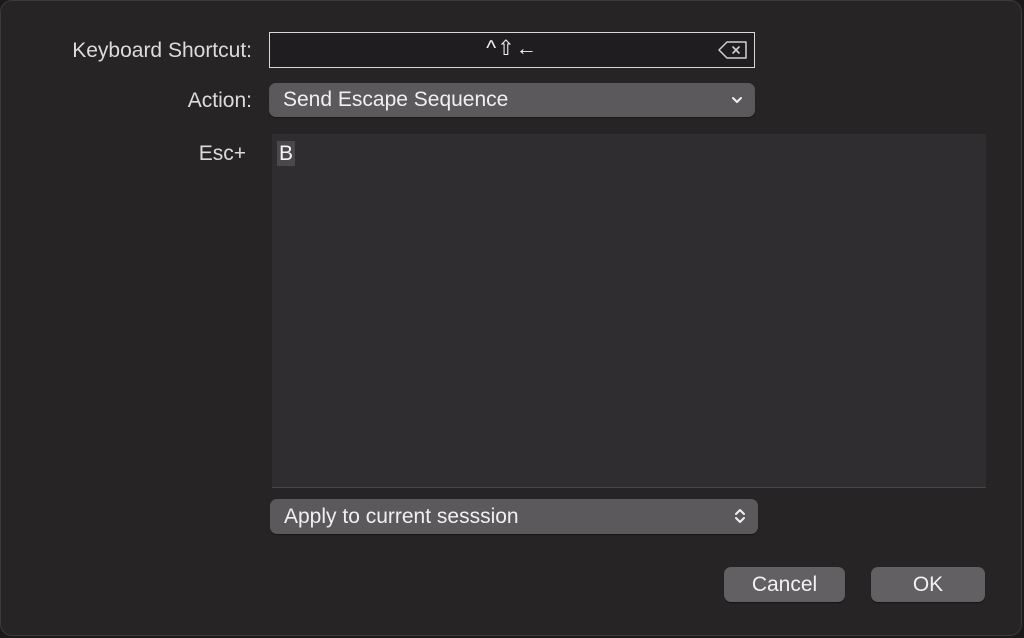 Image resolution: width=1024 pixels, height=638 pixels. Describe the element at coordinates (512, 100) in the screenshot. I see `action-popup-button: Send Escape Sequence` at that location.